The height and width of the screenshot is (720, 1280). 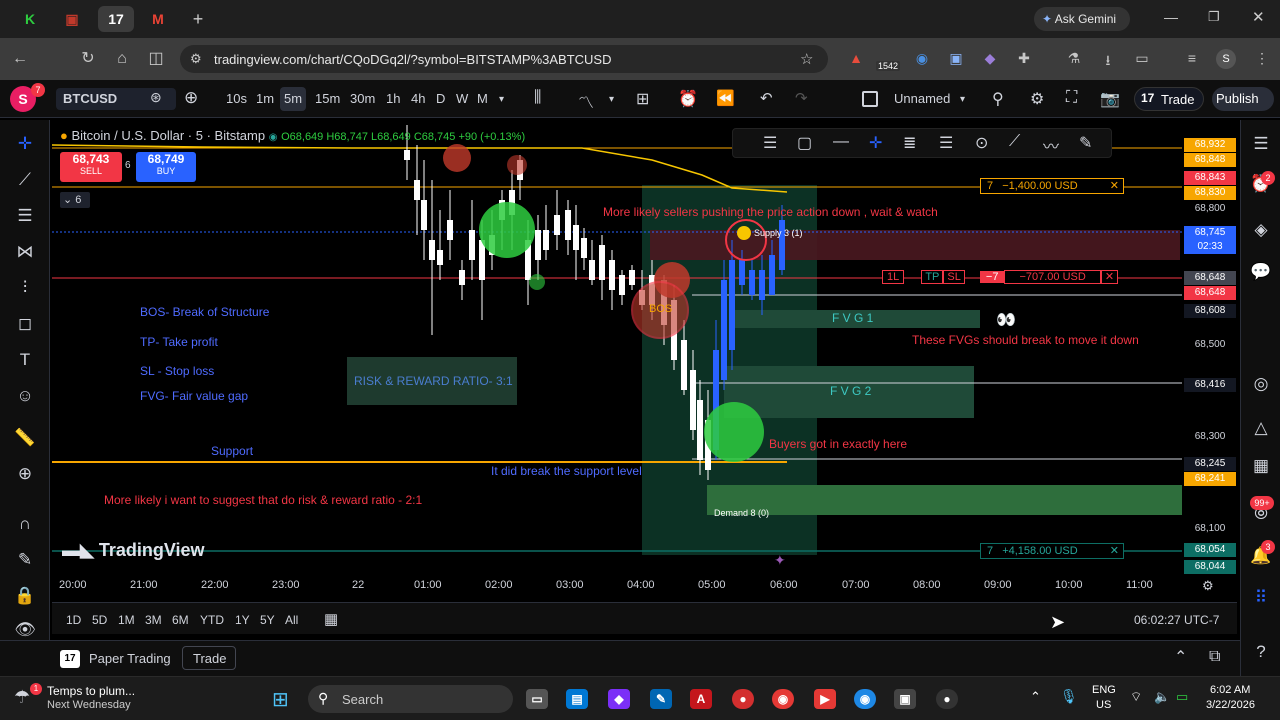 I want to click on position-sl-button: SL, so click(x=954, y=277).